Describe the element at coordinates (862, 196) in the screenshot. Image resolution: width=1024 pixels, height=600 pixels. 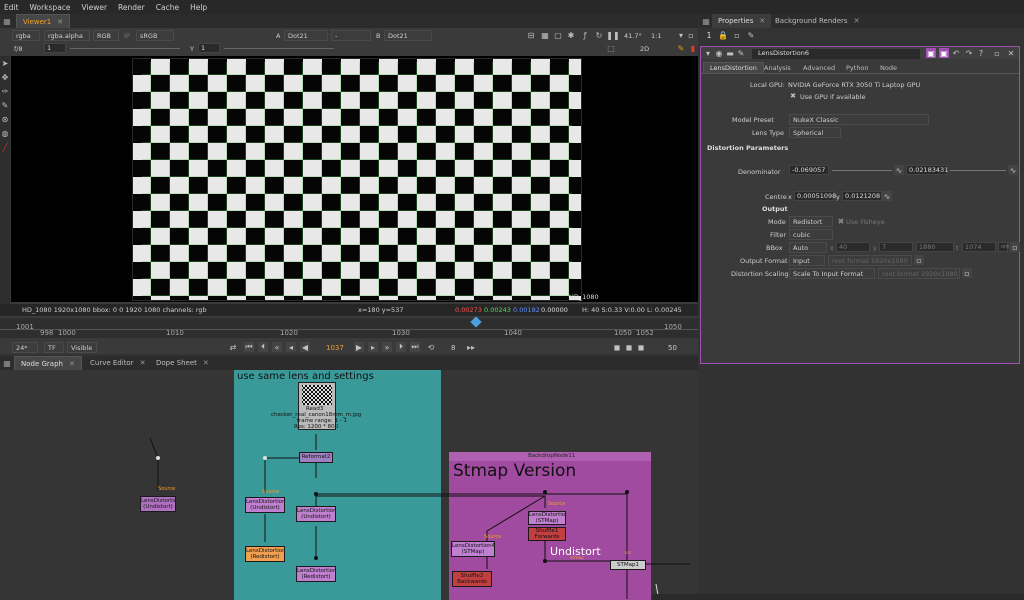
I see `centre-y-field: 0.0121208` at that location.